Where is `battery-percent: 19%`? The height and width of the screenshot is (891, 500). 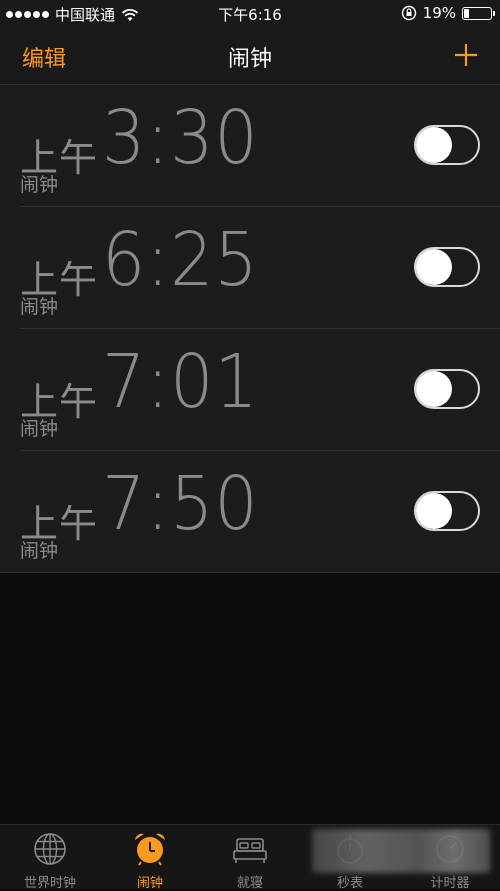 battery-percent: 19% is located at coordinates (439, 13).